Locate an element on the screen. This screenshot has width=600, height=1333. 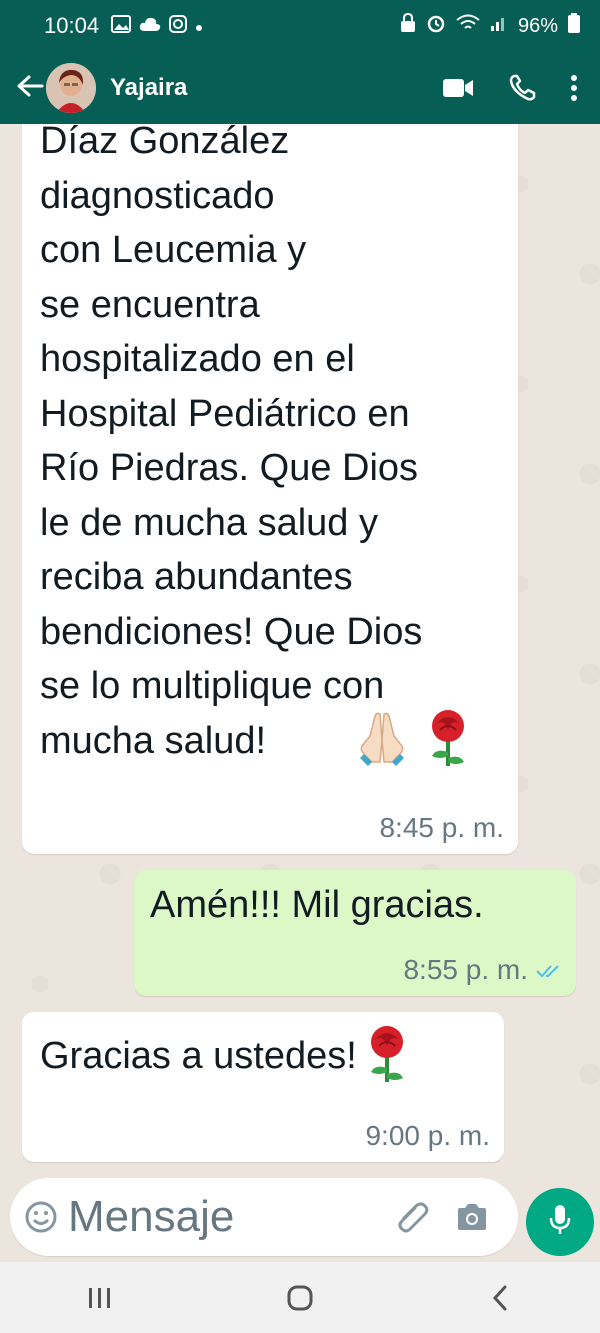
message-text: Amén!!! Mil gracias. is located at coordinates (317, 905).